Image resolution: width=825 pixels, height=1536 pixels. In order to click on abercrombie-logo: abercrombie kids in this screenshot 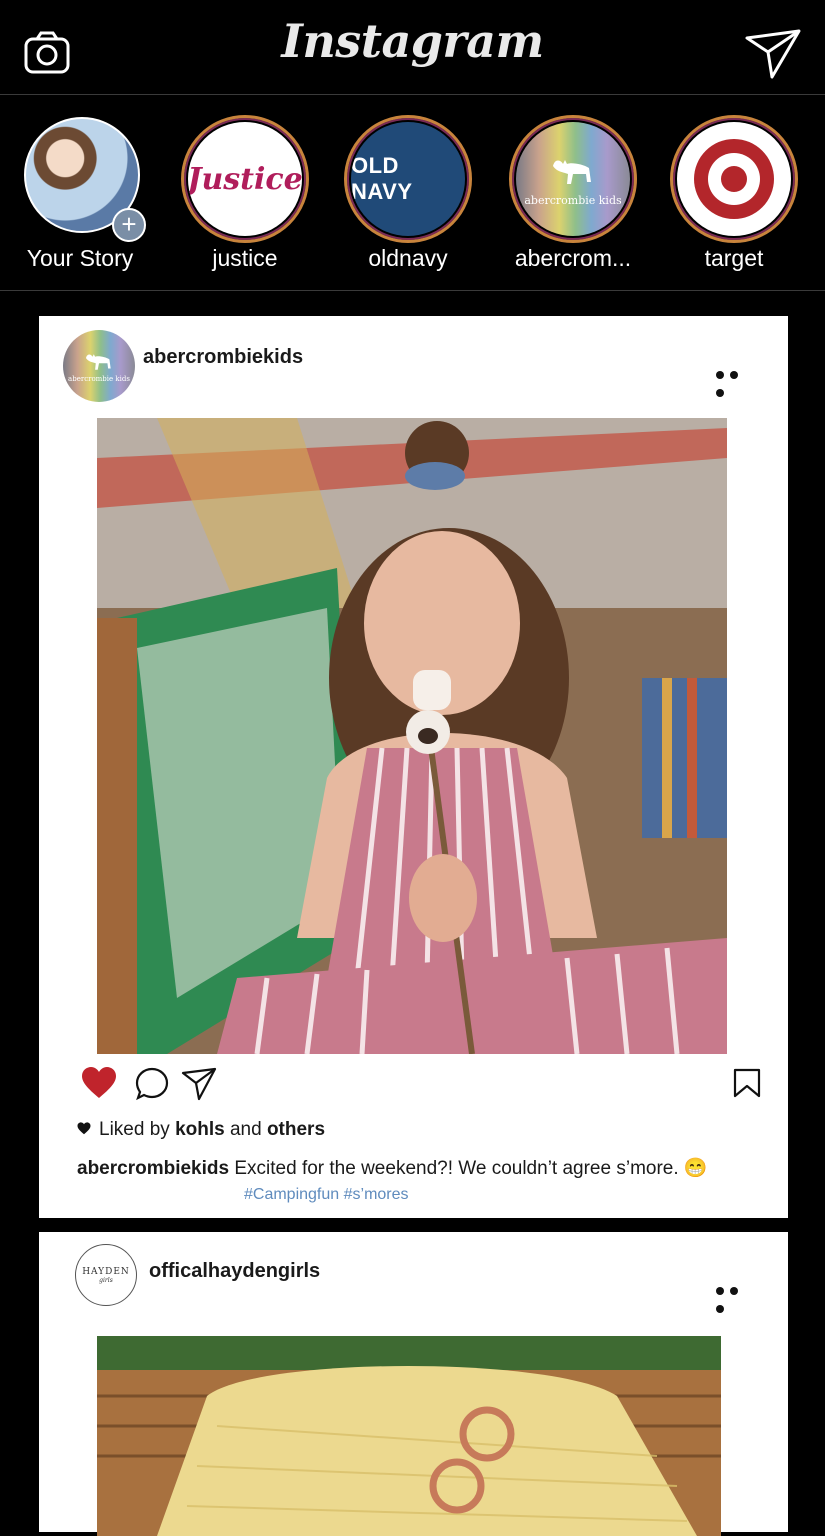, I will do `click(573, 179)`.